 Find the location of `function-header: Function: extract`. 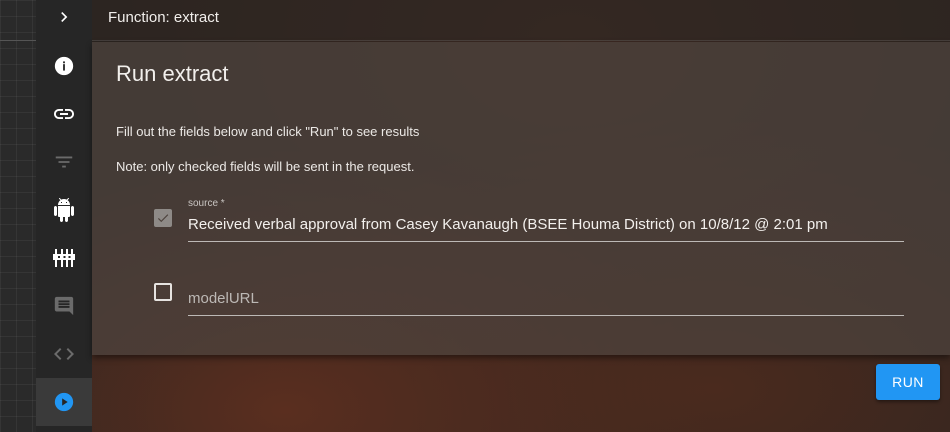

function-header: Function: extract is located at coordinates (521, 20).